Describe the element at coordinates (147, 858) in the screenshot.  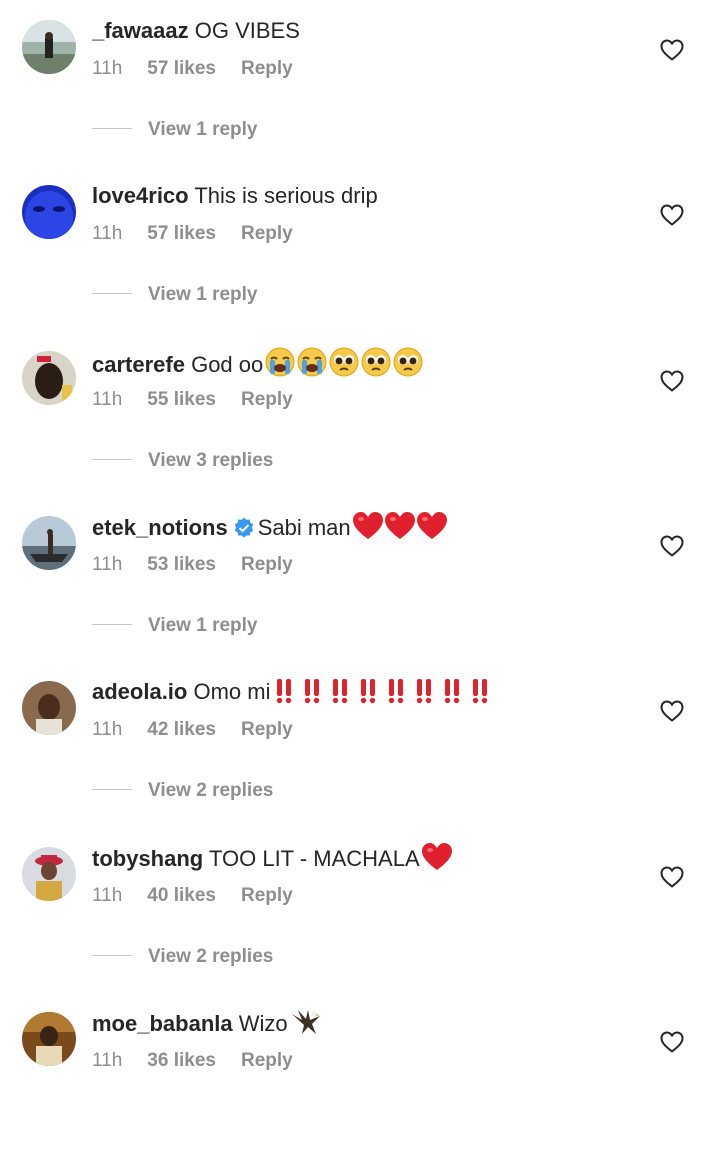
I see `comment-username: tobyshang` at that location.